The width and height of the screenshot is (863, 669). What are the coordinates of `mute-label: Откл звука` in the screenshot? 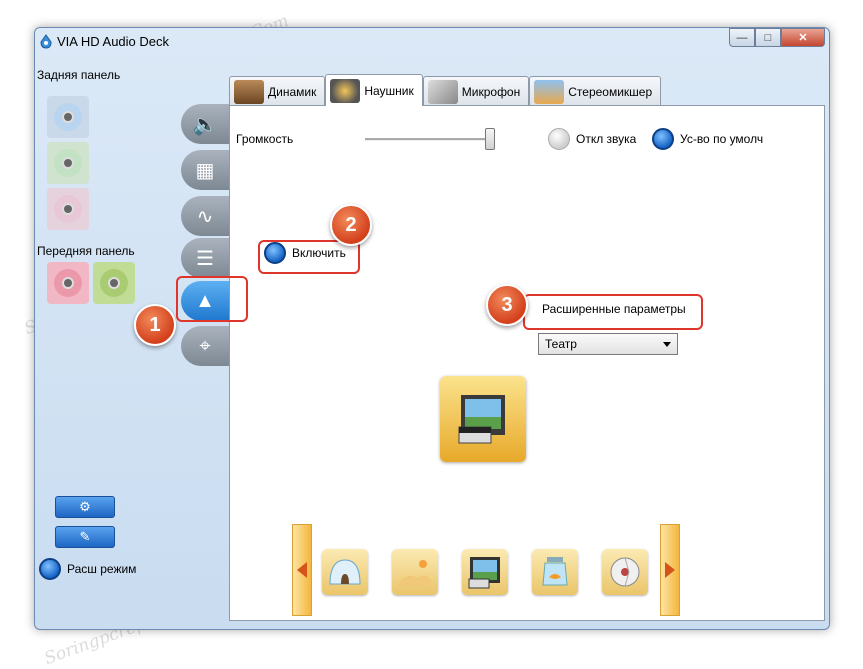 It's located at (606, 139).